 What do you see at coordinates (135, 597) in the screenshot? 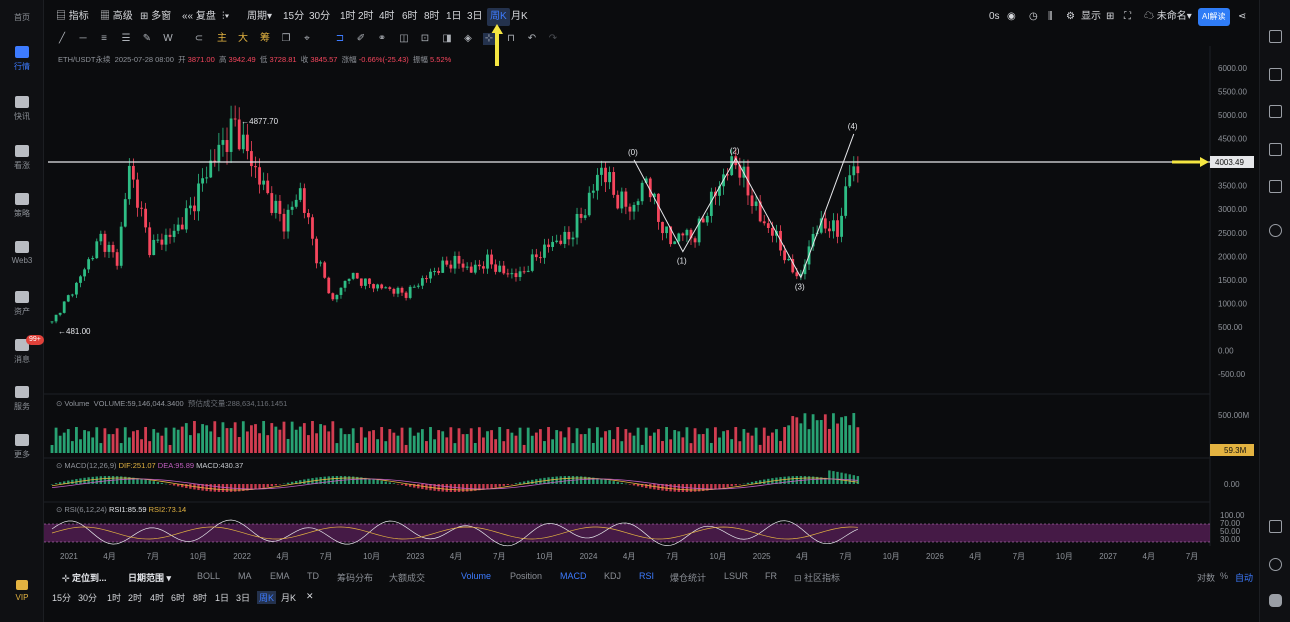
I see `bottom-interval-2h: 2时` at bounding box center [135, 597].